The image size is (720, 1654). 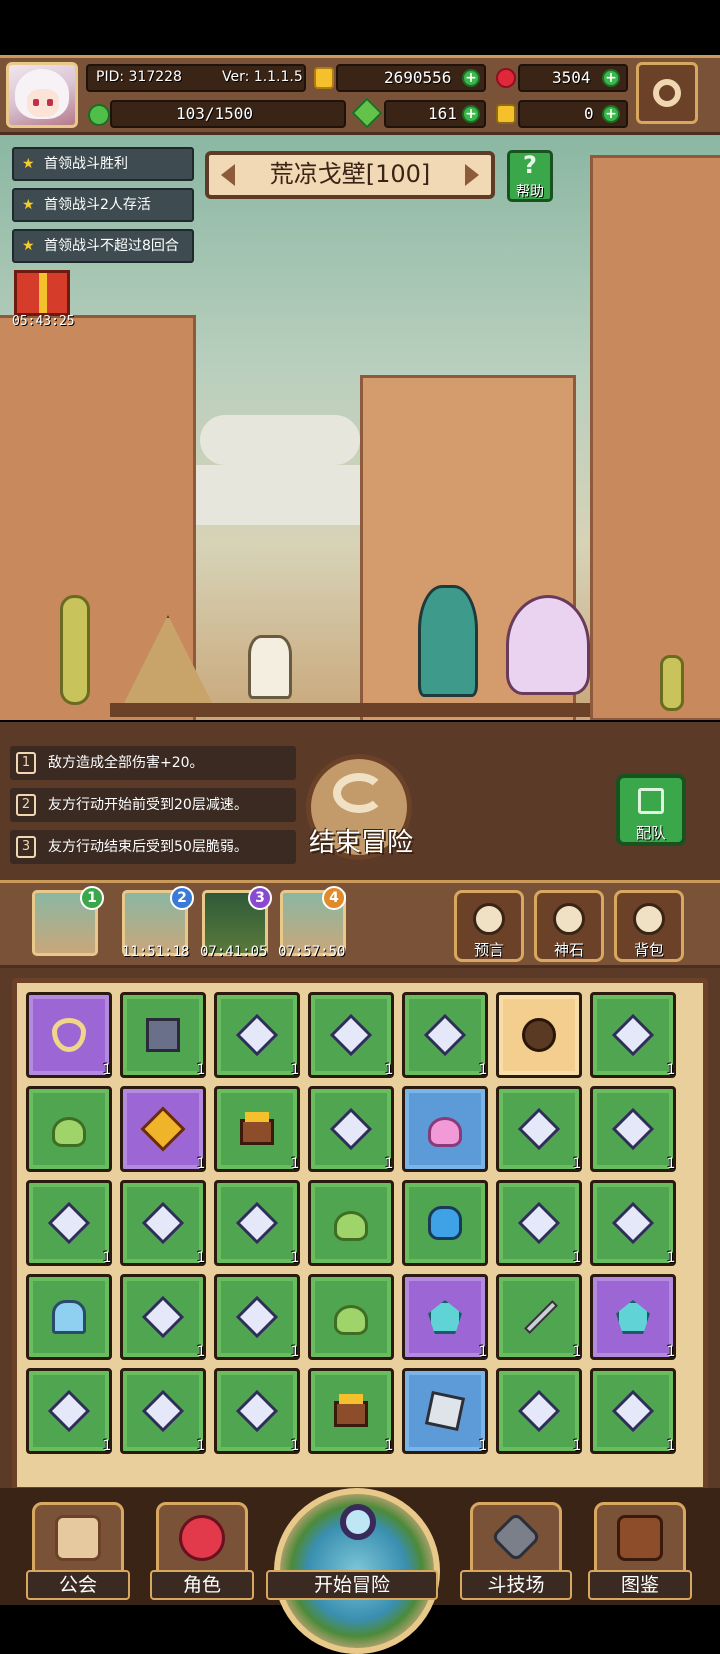 I want to click on key-icon, so click(x=506, y=114).